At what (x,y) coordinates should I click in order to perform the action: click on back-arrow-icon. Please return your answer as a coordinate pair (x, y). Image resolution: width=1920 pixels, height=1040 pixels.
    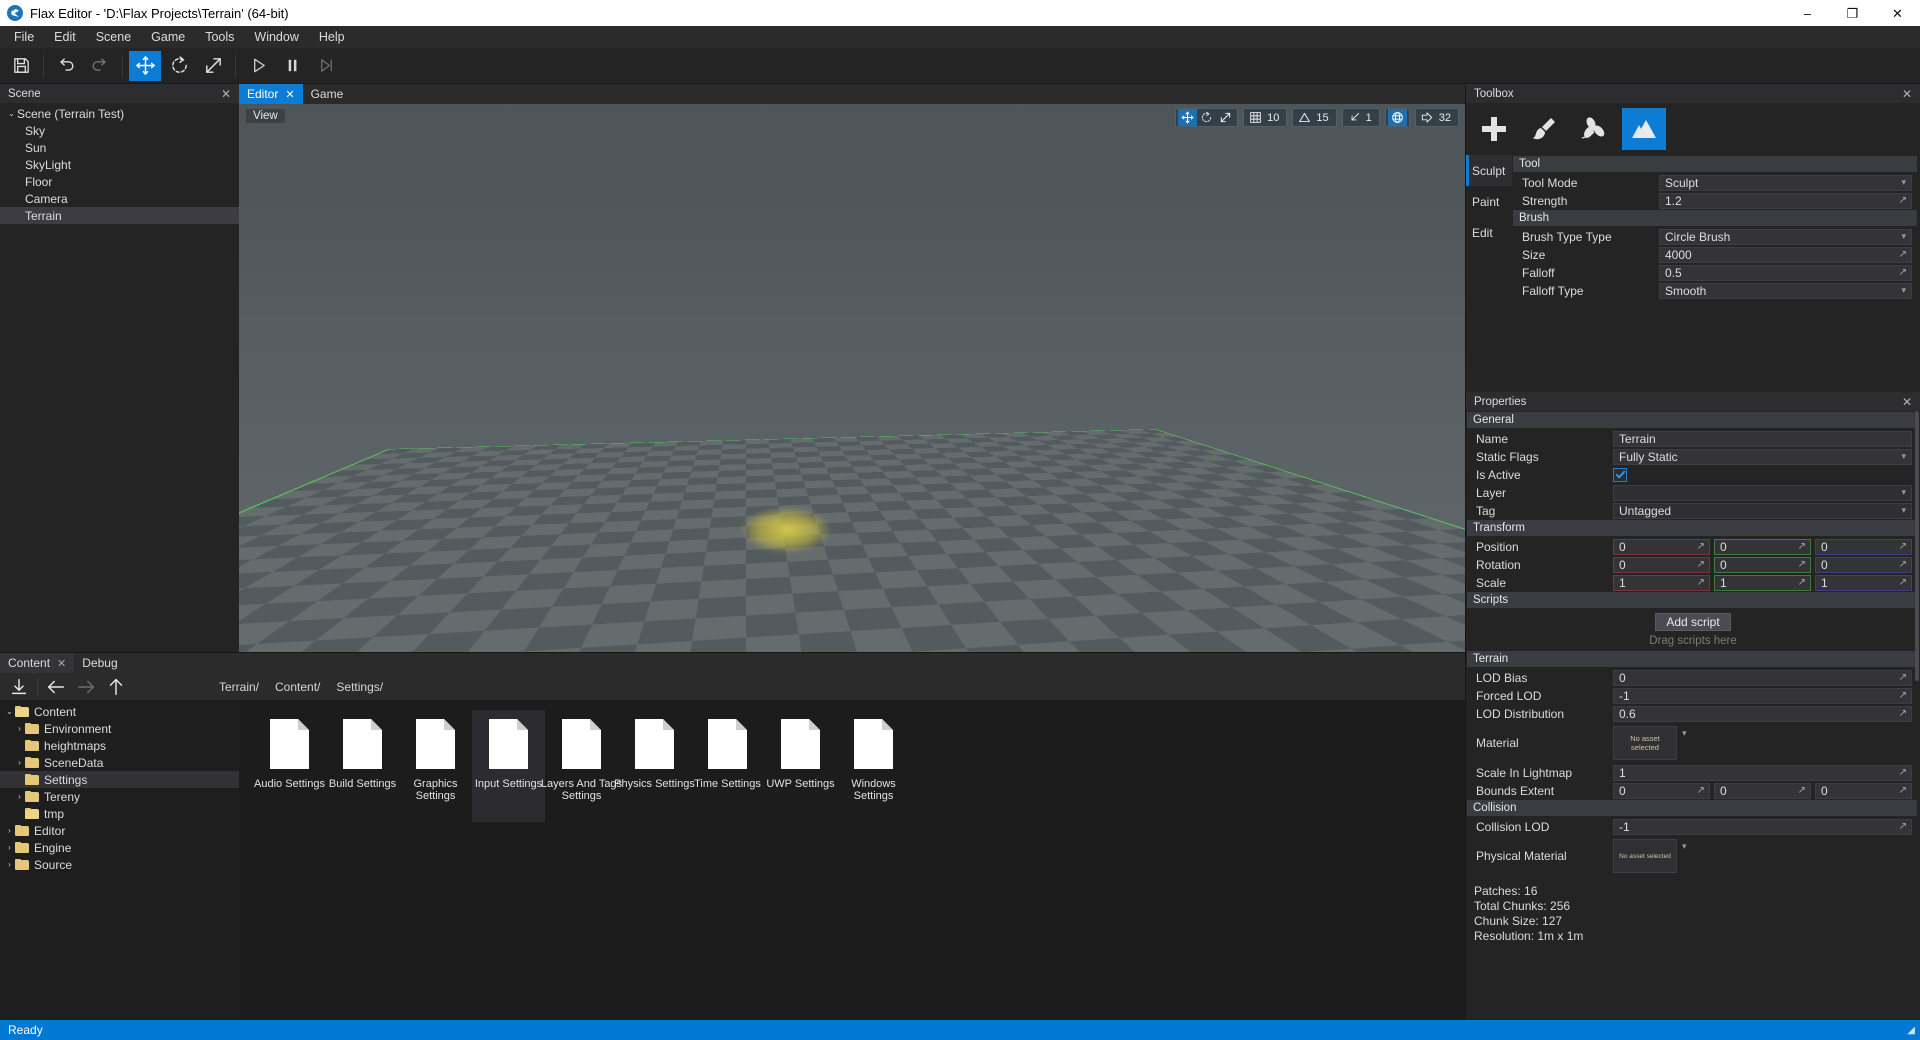
    Looking at the image, I should click on (56, 686).